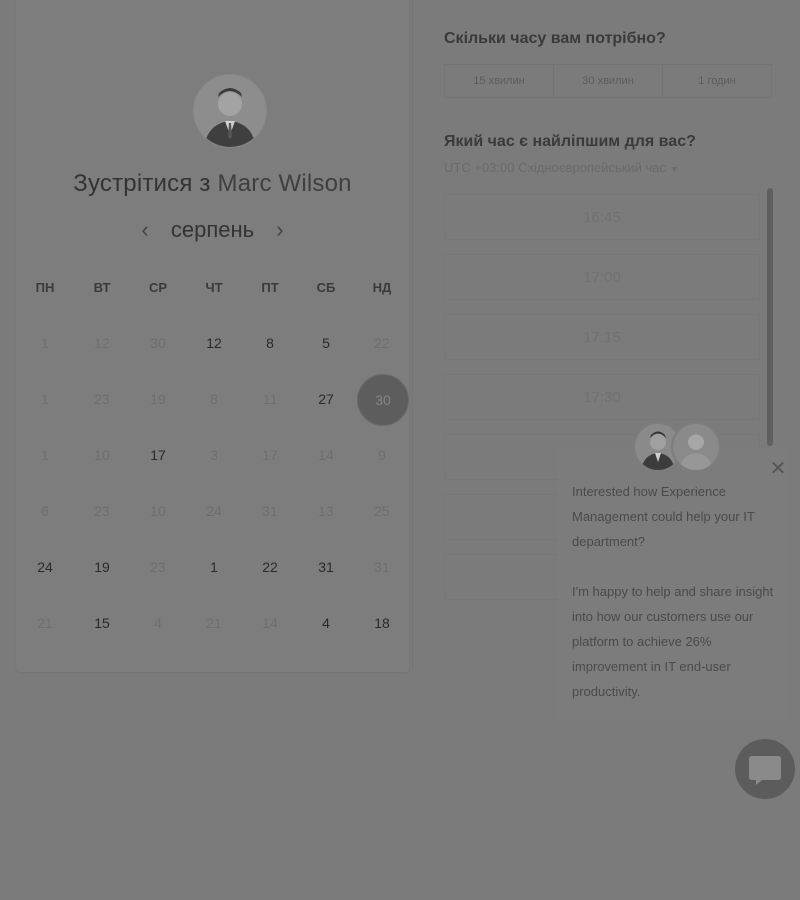 The image size is (800, 900). I want to click on meeting-title: Зустрітися з Marc Wilson, so click(212, 184).